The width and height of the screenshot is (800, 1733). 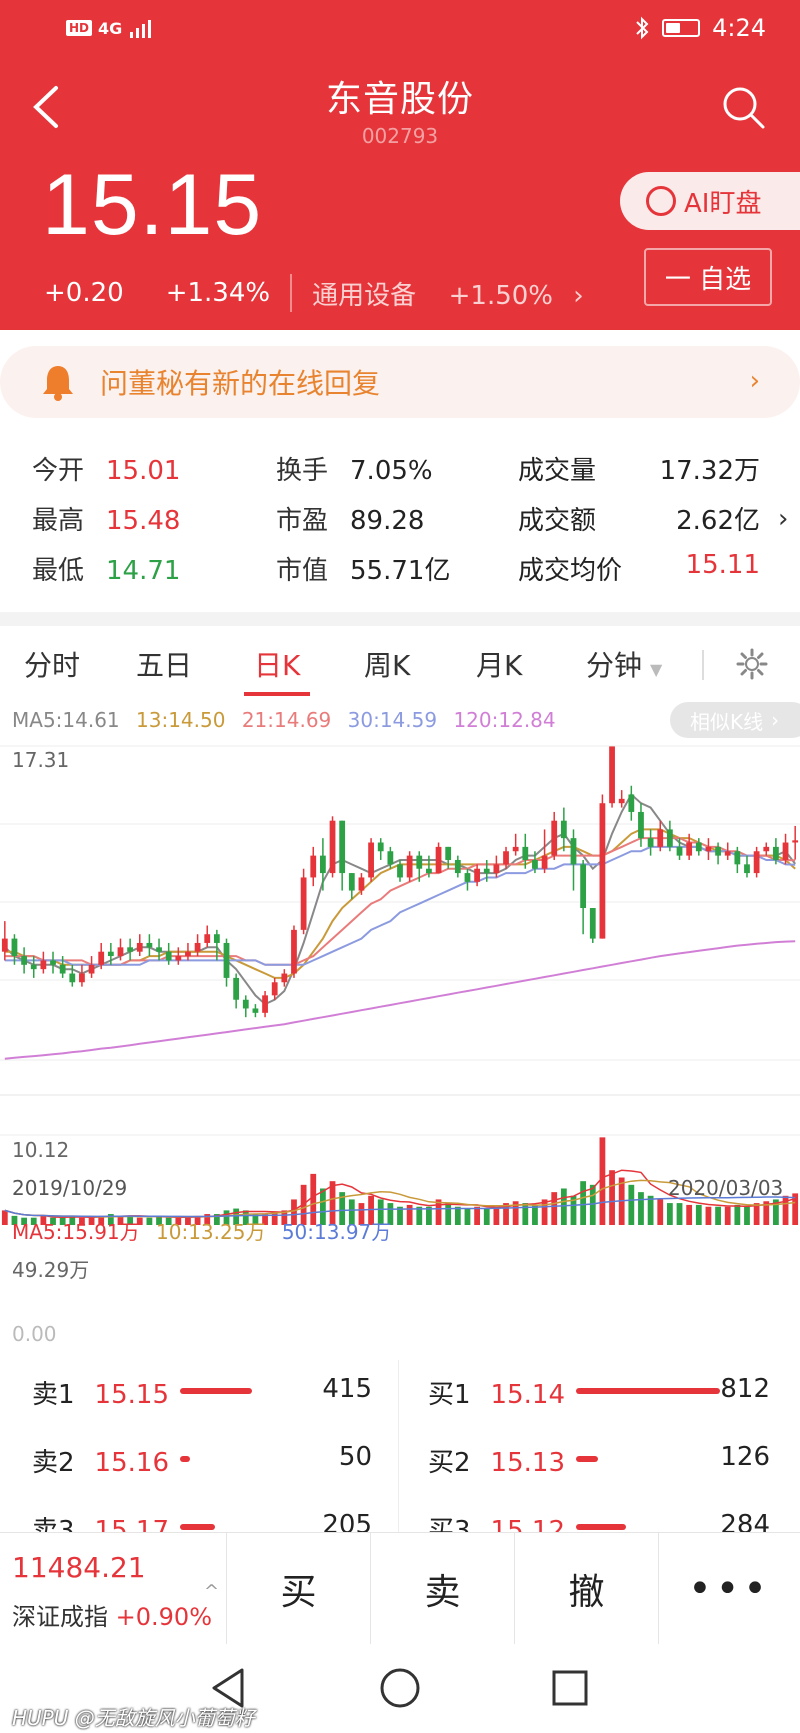 I want to click on buy-level-label: 买3, so click(x=449, y=1524).